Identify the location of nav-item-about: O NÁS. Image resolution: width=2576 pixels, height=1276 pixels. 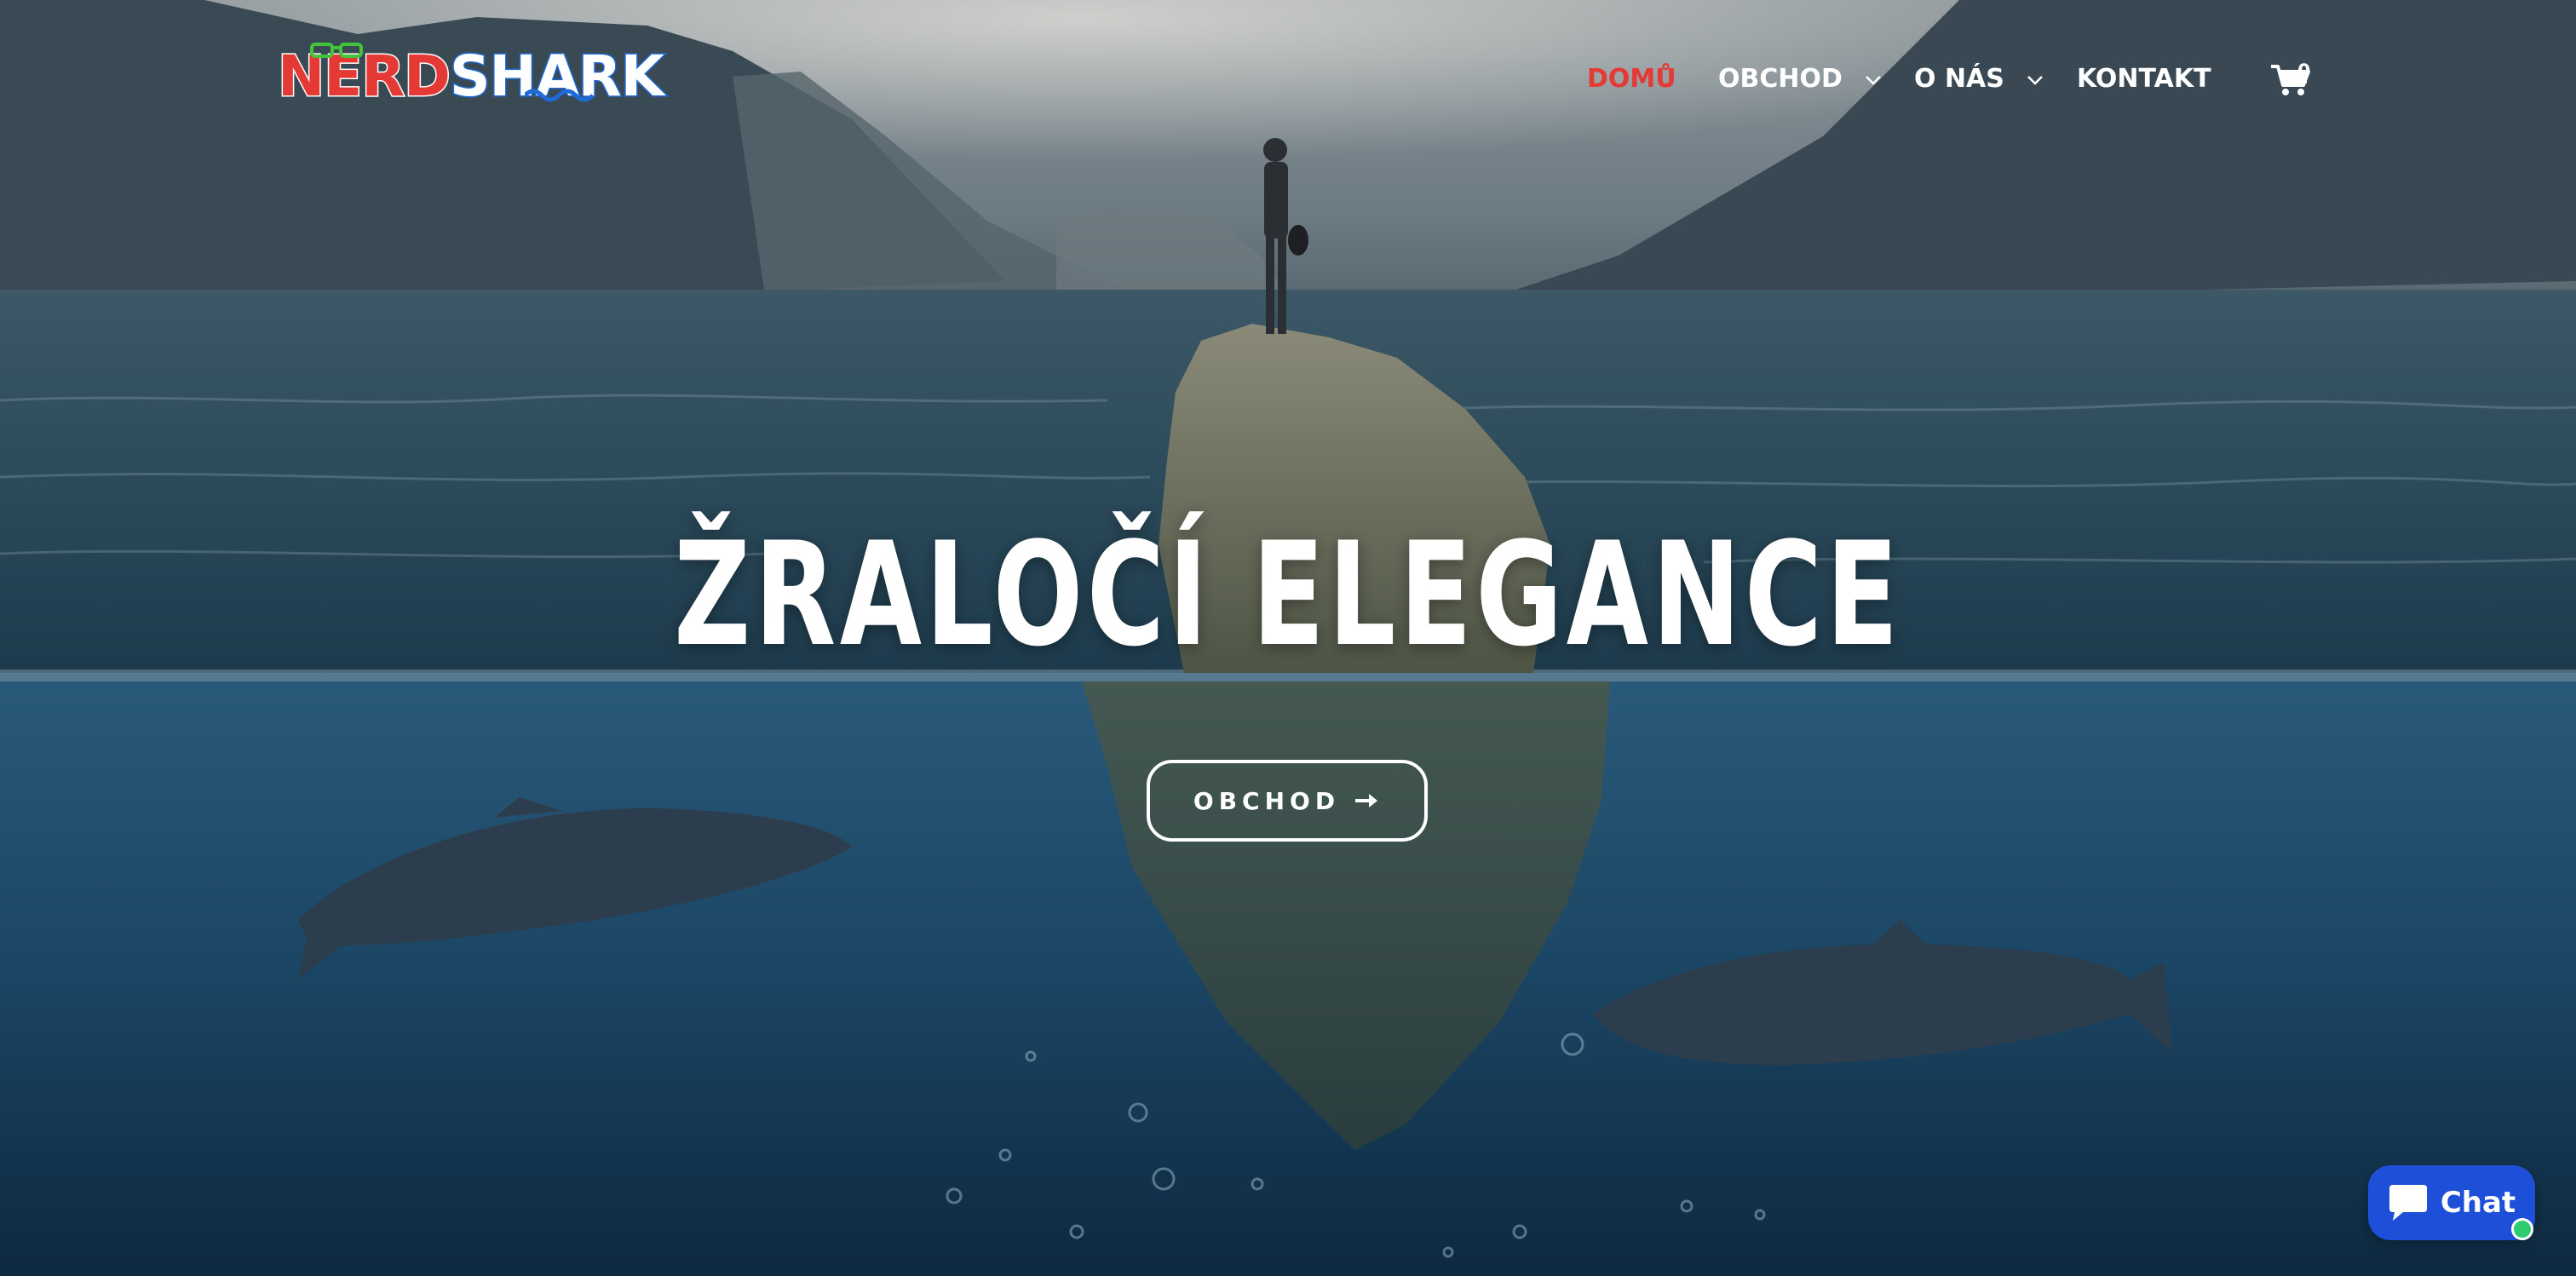
(1979, 79).